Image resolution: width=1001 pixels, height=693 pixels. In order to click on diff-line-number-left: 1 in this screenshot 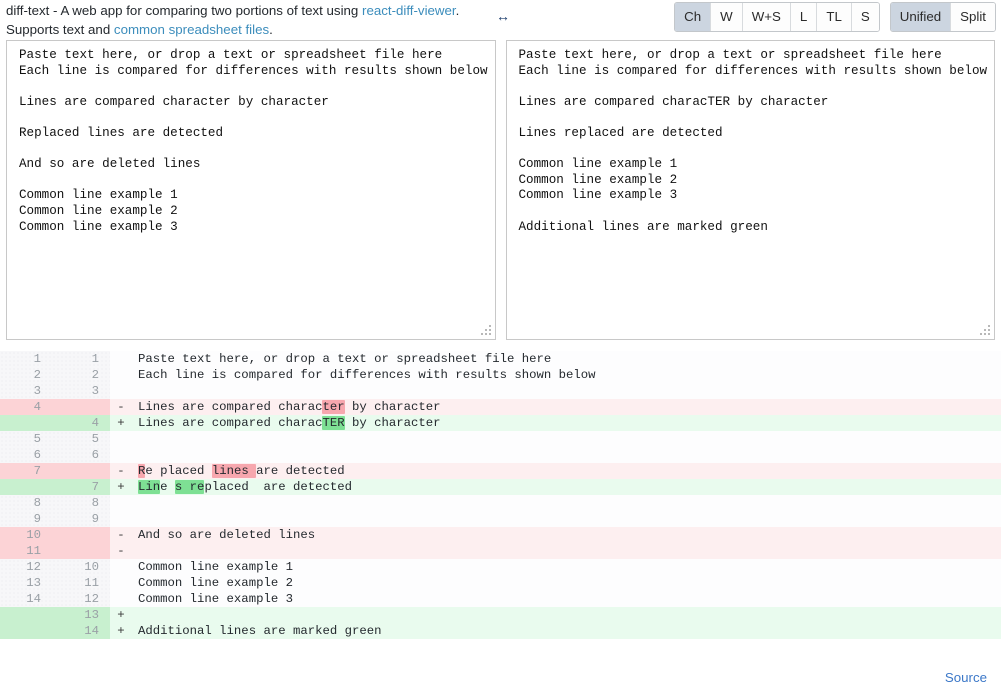, I will do `click(26, 359)`.